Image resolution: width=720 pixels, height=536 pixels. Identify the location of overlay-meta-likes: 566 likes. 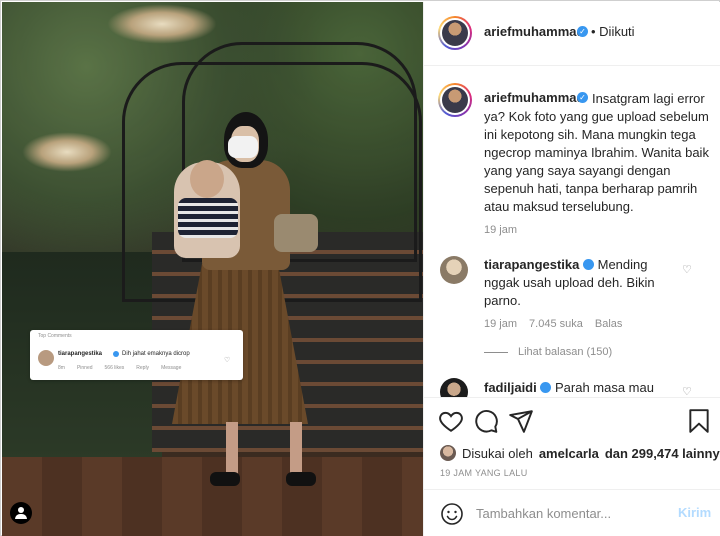
(114, 368).